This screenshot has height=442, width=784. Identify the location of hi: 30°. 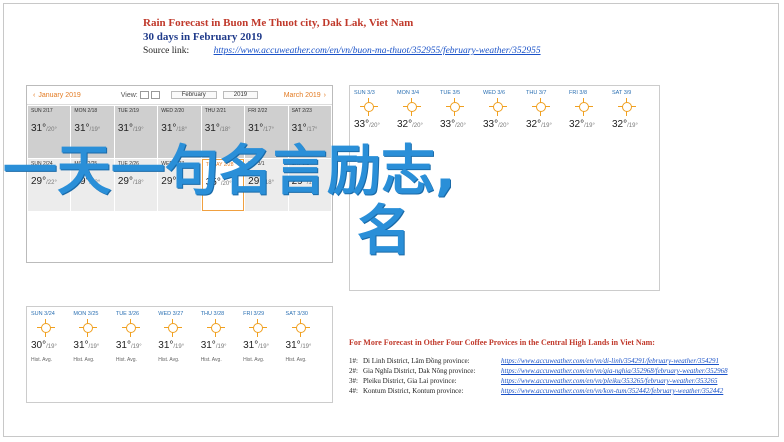
(39, 345).